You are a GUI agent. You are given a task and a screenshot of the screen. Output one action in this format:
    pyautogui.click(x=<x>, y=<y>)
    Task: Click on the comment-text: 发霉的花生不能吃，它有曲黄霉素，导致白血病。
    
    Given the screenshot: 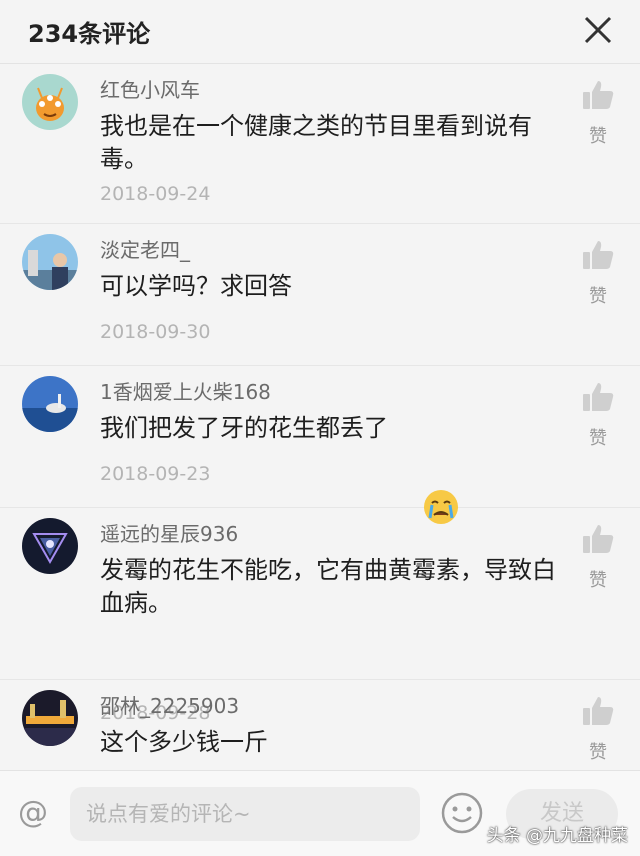 What is the action you would take?
    pyautogui.click(x=328, y=586)
    